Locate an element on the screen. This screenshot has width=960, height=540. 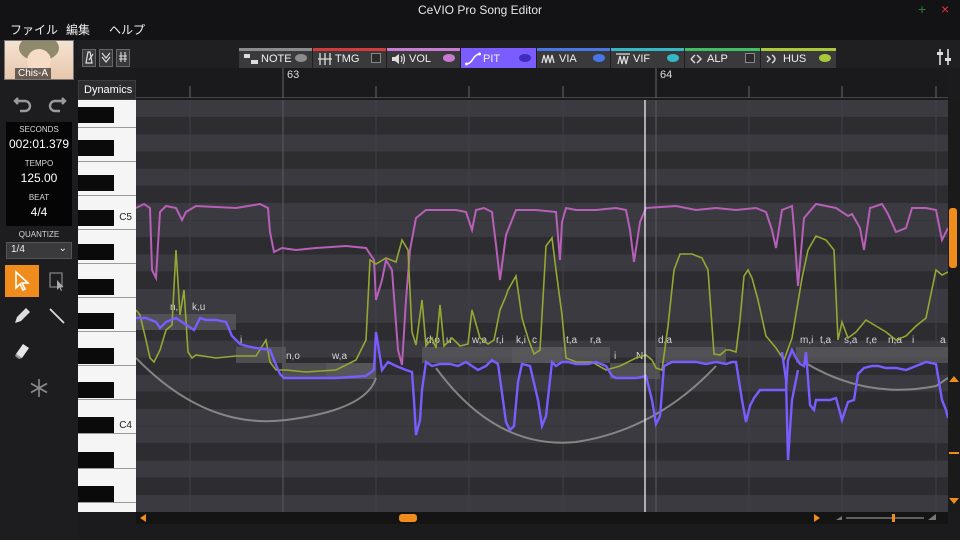
scroll-right-icon is located at coordinates (817, 518).